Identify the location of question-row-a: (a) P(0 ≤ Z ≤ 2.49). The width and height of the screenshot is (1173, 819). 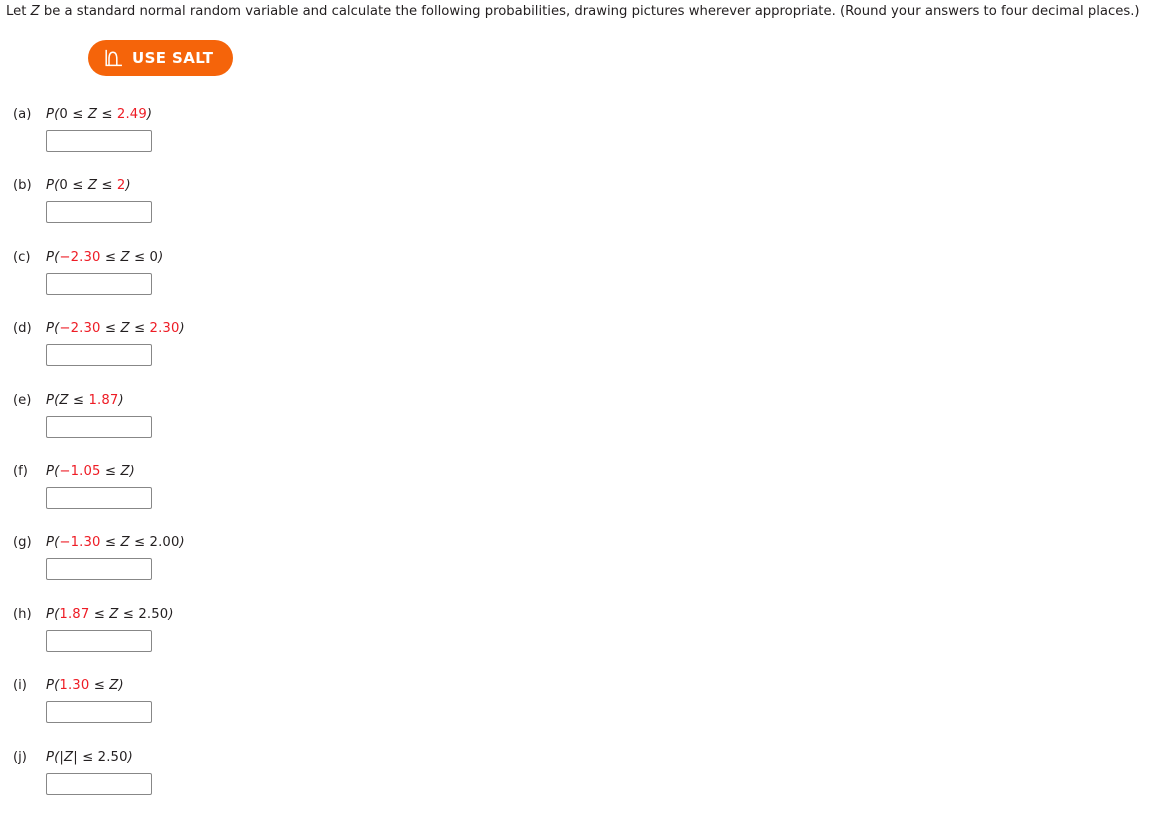
(586, 139).